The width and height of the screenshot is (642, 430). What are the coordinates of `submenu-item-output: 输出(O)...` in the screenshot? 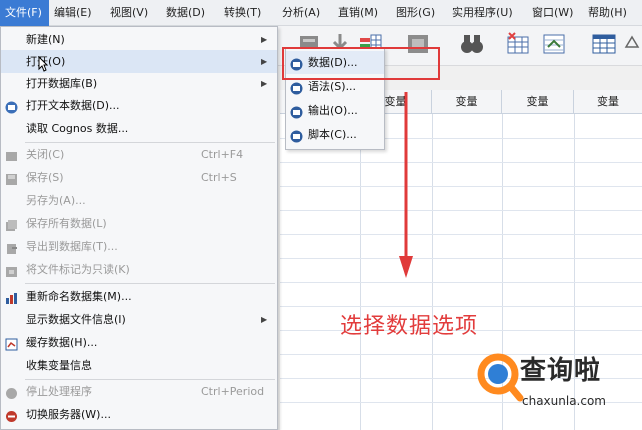 It's located at (335, 110).